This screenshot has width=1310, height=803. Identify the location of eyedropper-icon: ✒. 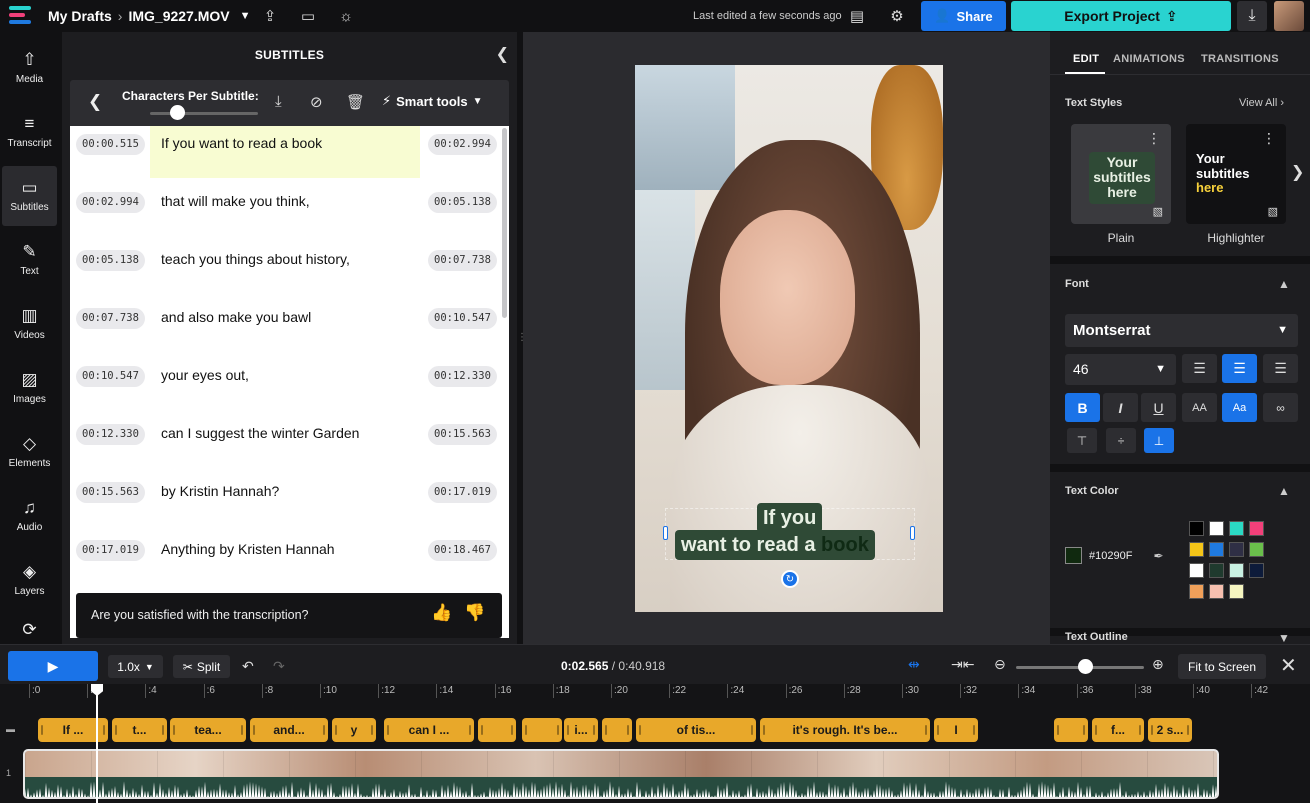
(1158, 556).